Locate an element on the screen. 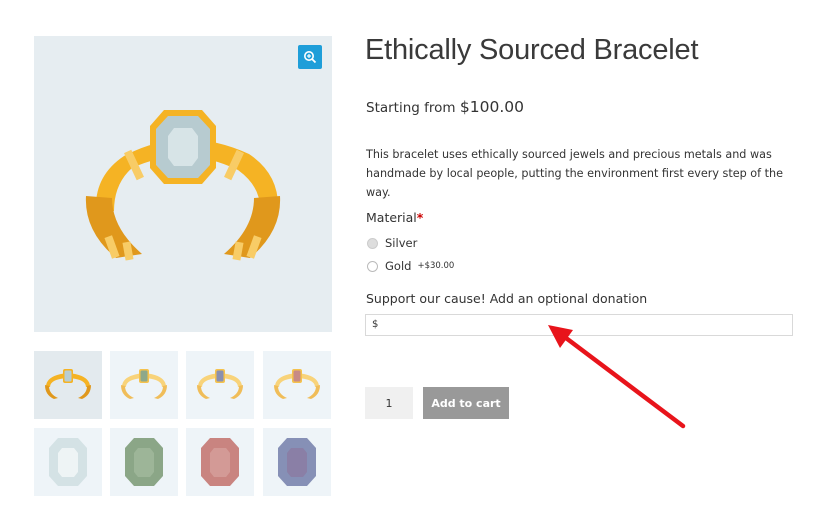 The height and width of the screenshot is (528, 820). thumbnail-gem-silver is located at coordinates (68, 462).